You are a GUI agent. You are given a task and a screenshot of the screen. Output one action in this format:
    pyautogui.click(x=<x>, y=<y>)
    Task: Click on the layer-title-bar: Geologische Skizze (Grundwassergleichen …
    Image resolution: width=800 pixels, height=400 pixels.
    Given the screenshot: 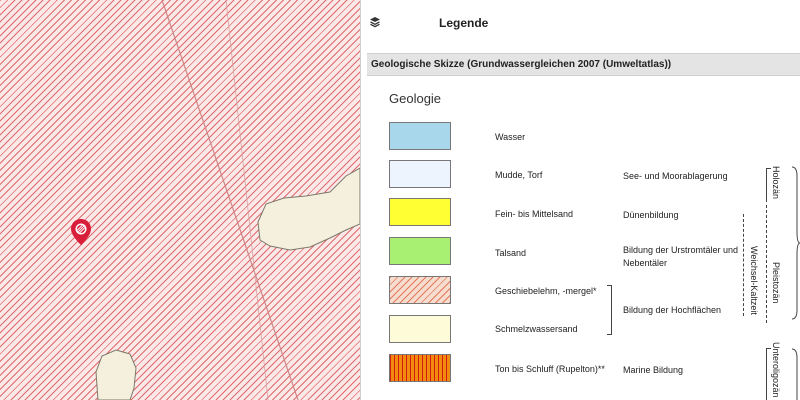 What is the action you would take?
    pyautogui.click(x=583, y=64)
    